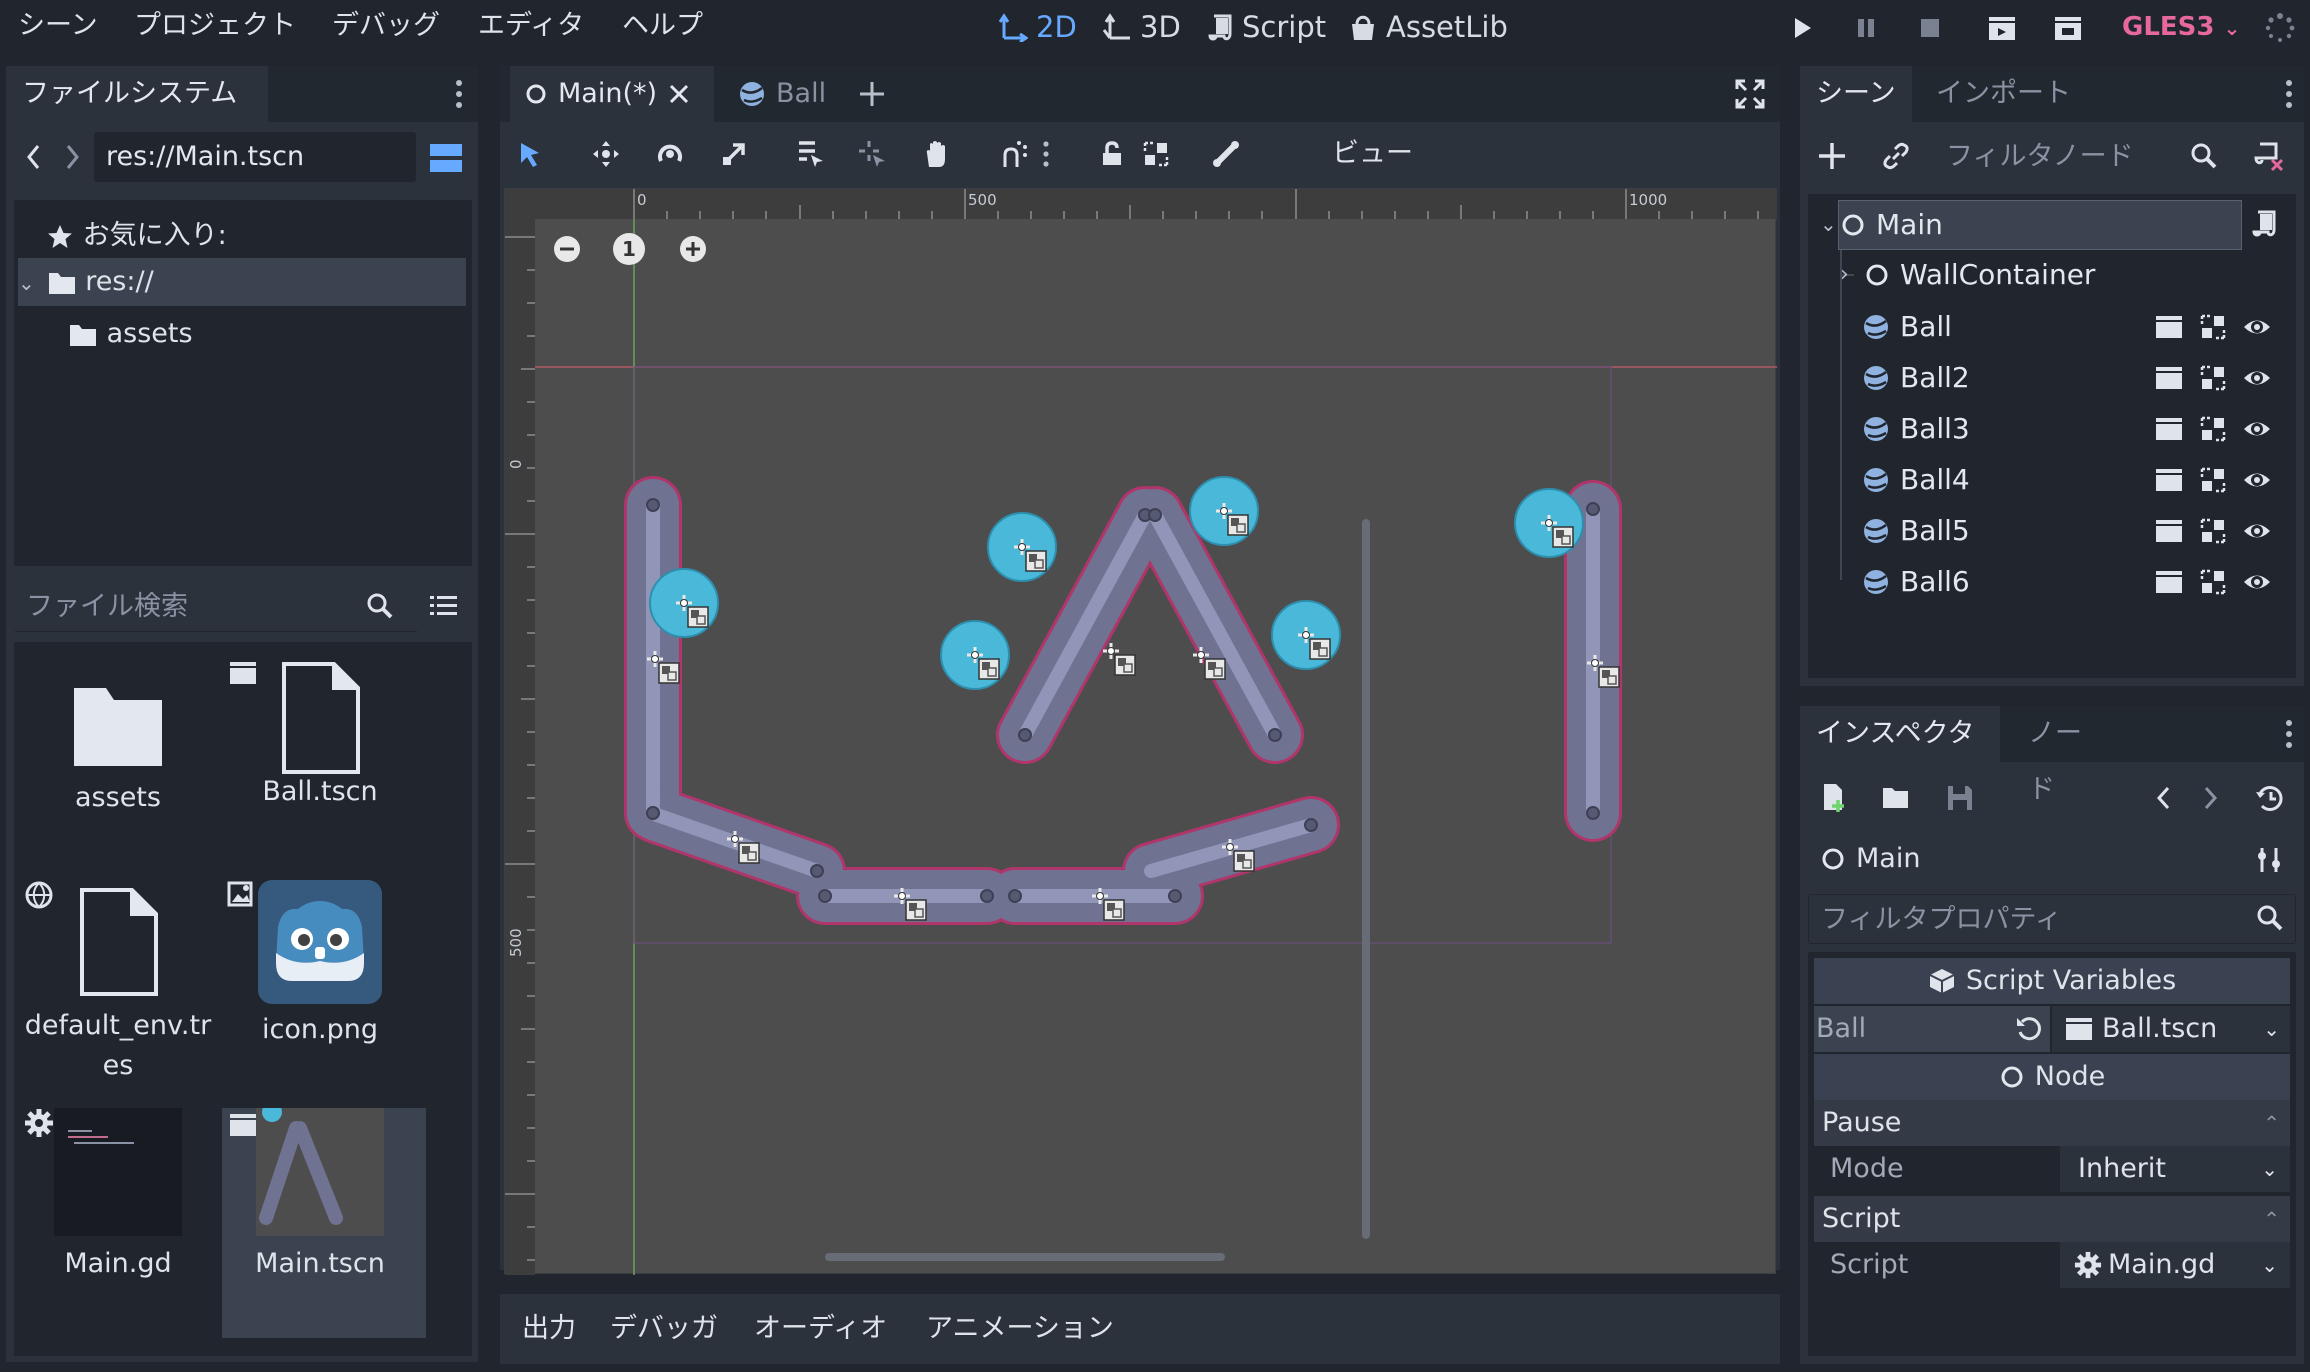 The height and width of the screenshot is (1372, 2310). I want to click on bones-button, so click(1226, 154).